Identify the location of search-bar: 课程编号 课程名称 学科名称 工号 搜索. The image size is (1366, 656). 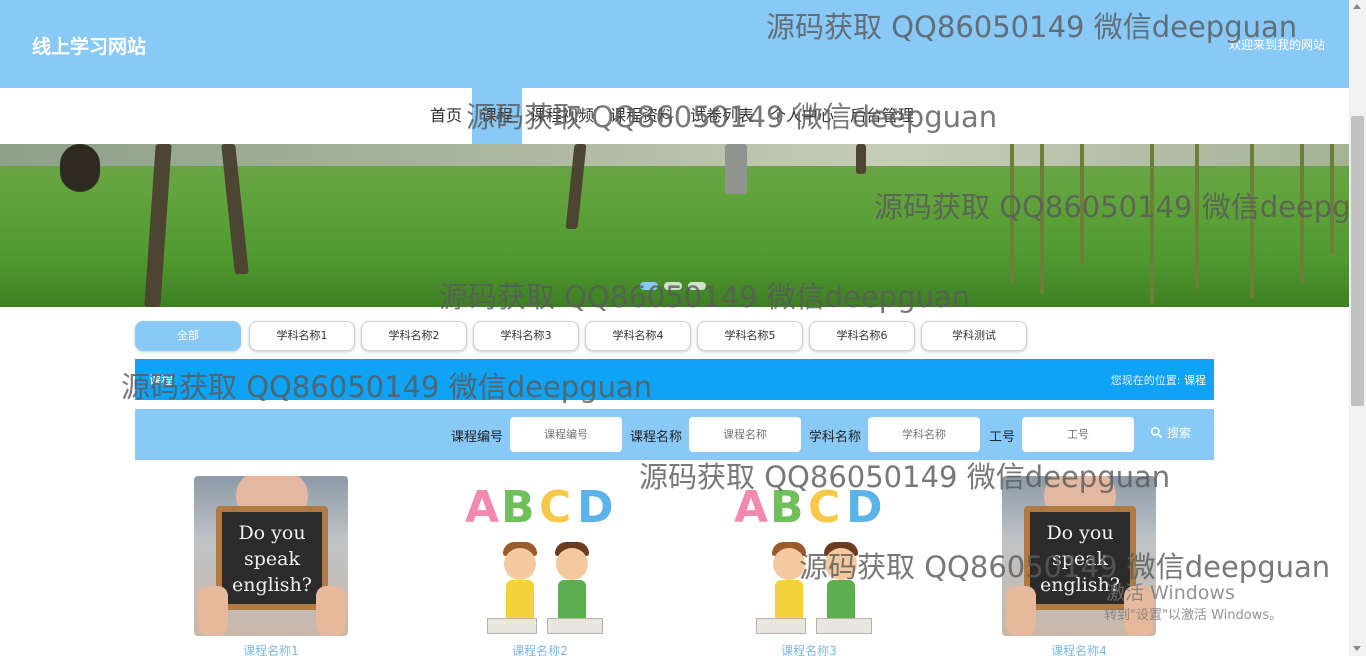
(674, 434).